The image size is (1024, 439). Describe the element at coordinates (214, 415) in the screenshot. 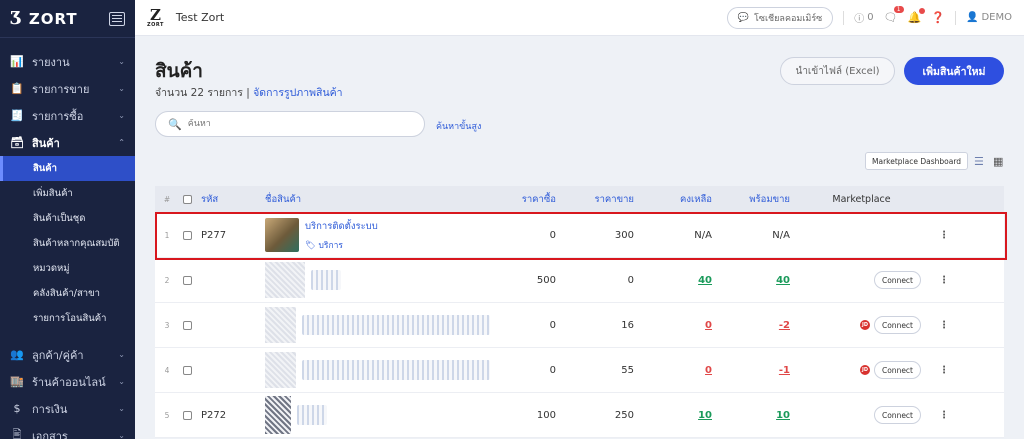

I see `product-code: P272` at that location.